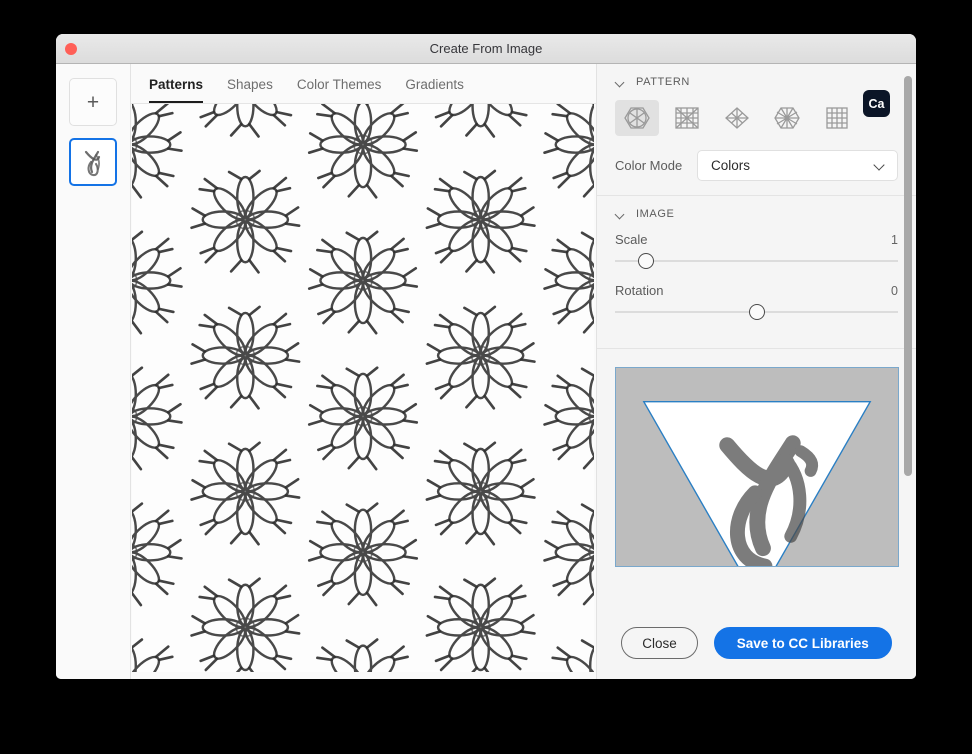  Describe the element at coordinates (797, 165) in the screenshot. I see `color-mode-select: Colors` at that location.